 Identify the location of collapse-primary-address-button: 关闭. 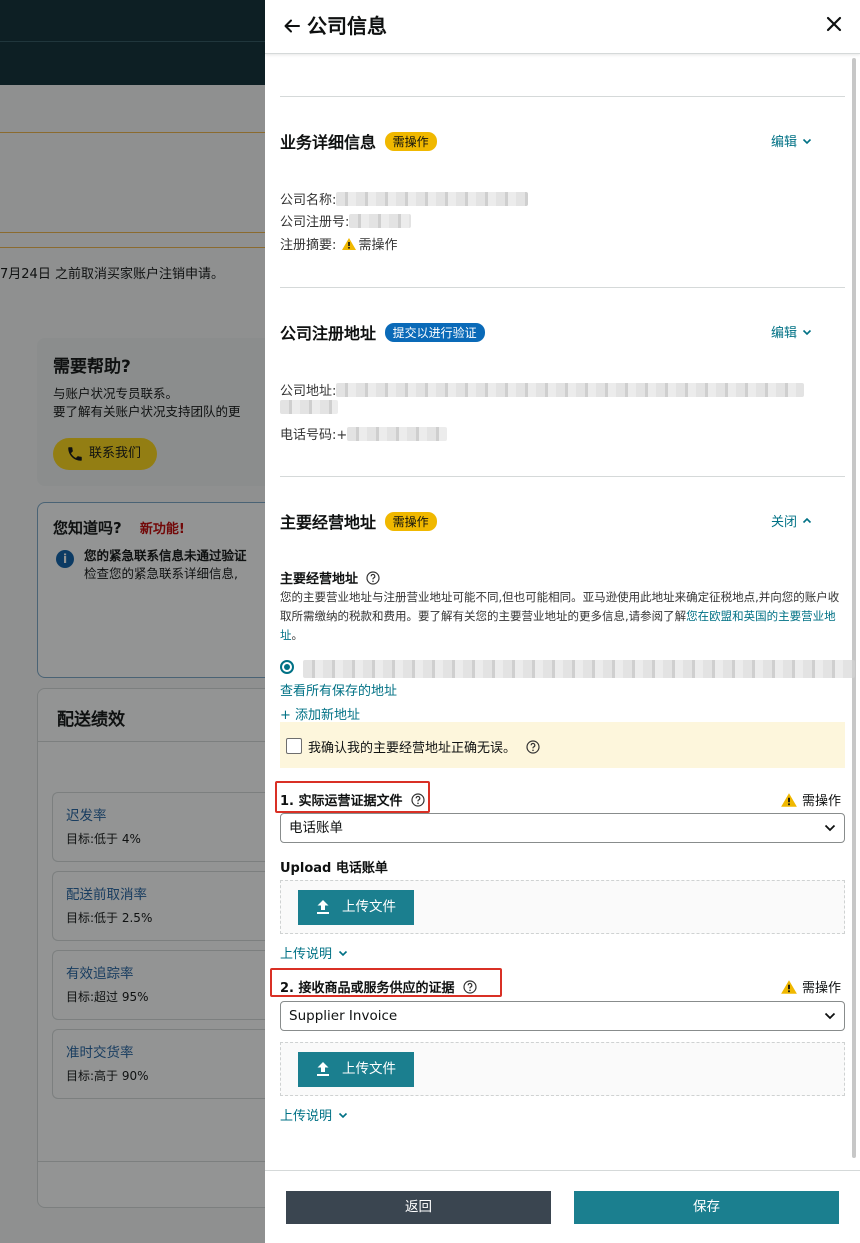
(791, 520).